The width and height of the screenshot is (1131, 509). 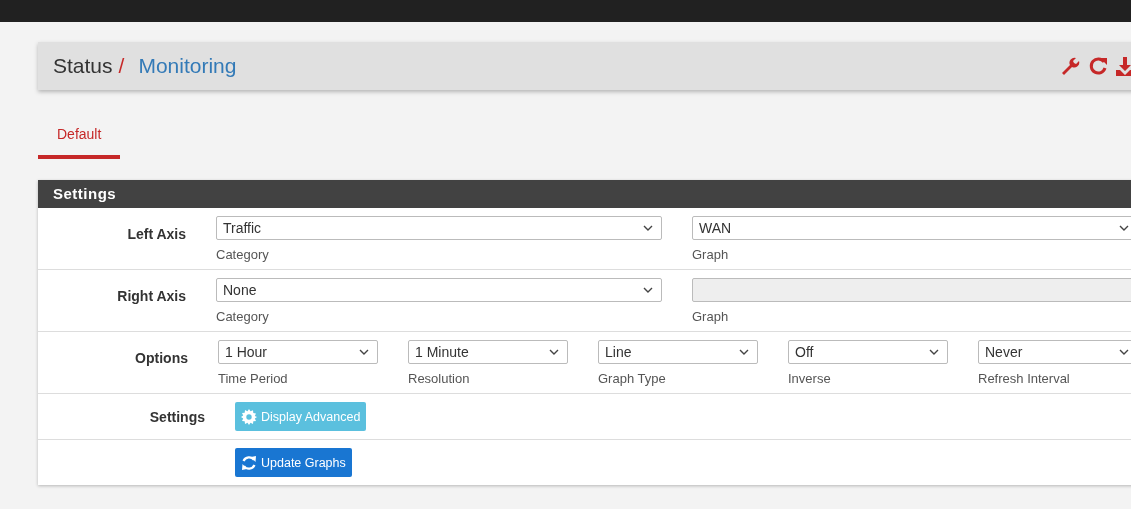 I want to click on select-field: 1 Hour, so click(x=298, y=352).